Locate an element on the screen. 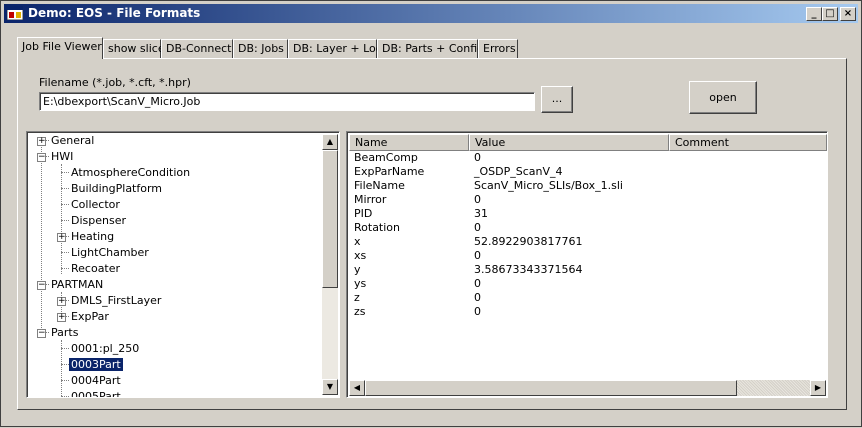 This screenshot has height=428, width=862. app-icon is located at coordinates (15, 13).